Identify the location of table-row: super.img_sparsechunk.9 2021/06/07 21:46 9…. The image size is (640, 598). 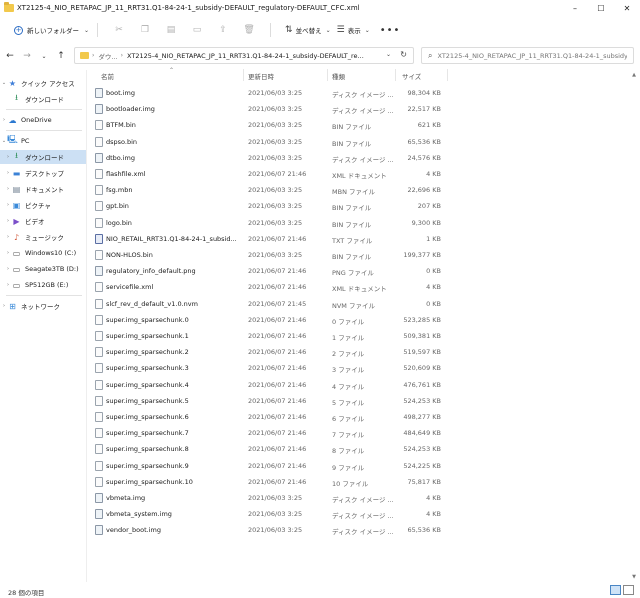
(267, 466).